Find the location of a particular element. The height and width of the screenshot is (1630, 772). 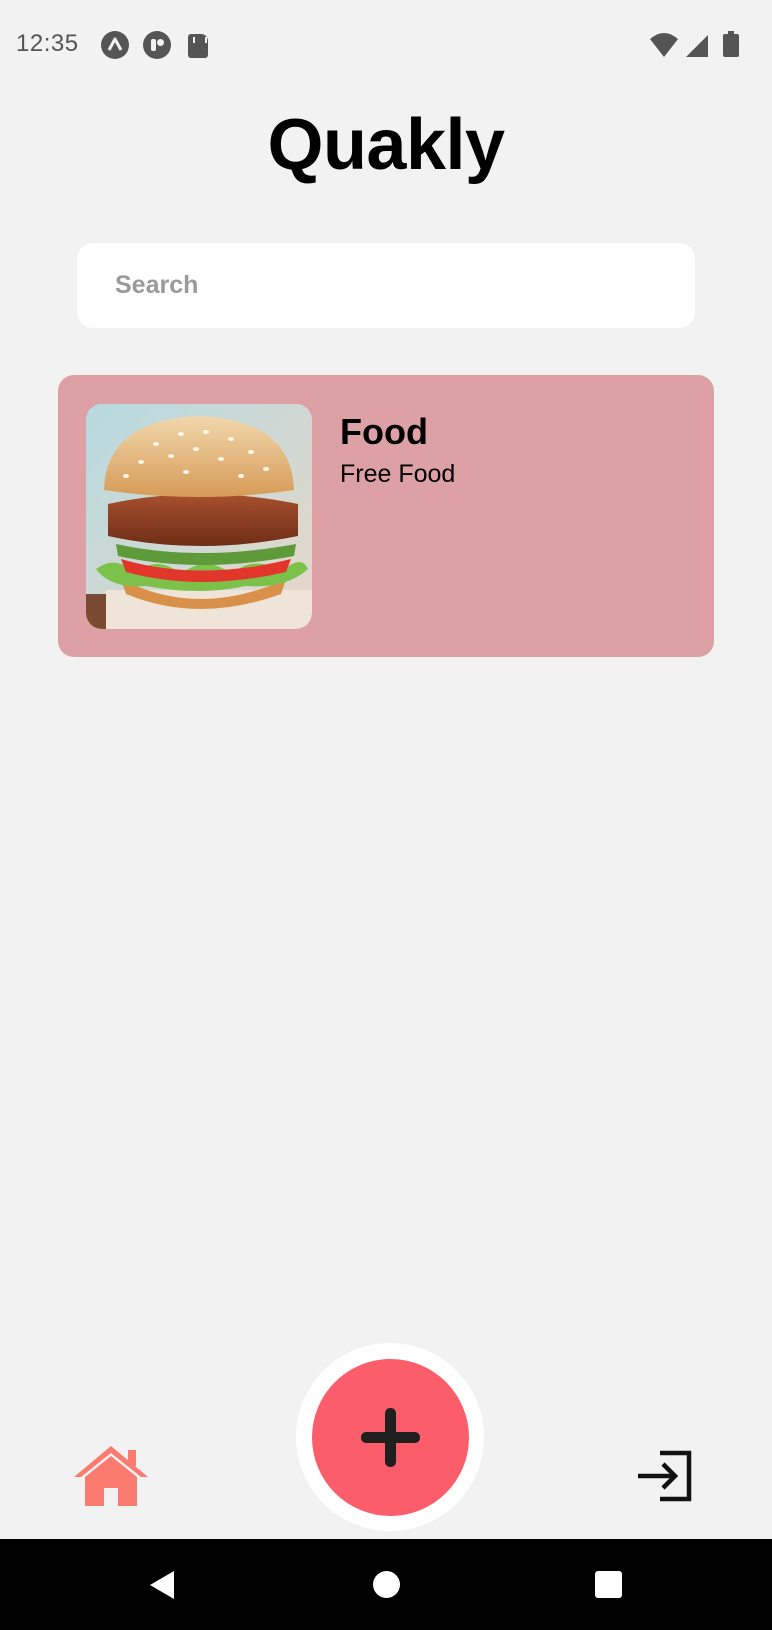

item-subtitle: Free Food is located at coordinates (398, 474).